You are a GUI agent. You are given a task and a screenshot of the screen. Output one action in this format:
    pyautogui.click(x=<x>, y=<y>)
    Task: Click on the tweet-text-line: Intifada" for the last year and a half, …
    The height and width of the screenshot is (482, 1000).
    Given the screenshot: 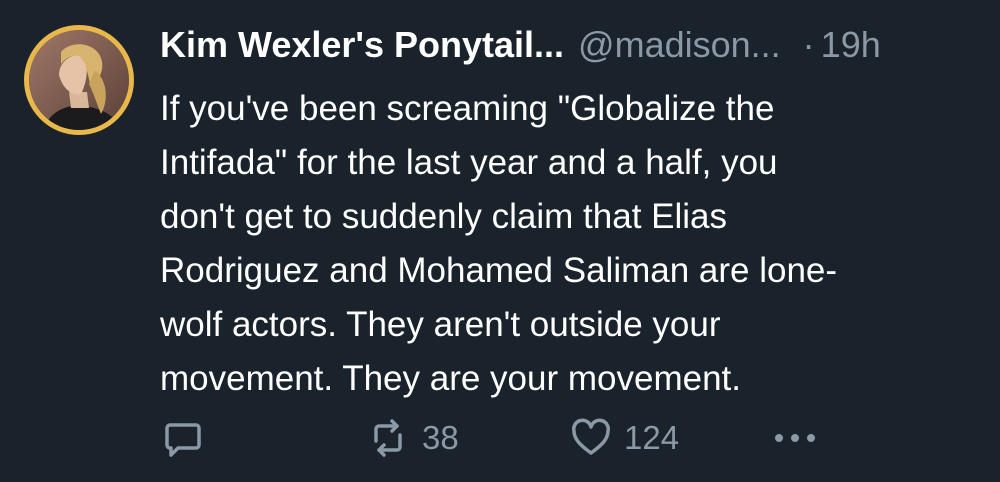 What is the action you would take?
    pyautogui.click(x=469, y=162)
    